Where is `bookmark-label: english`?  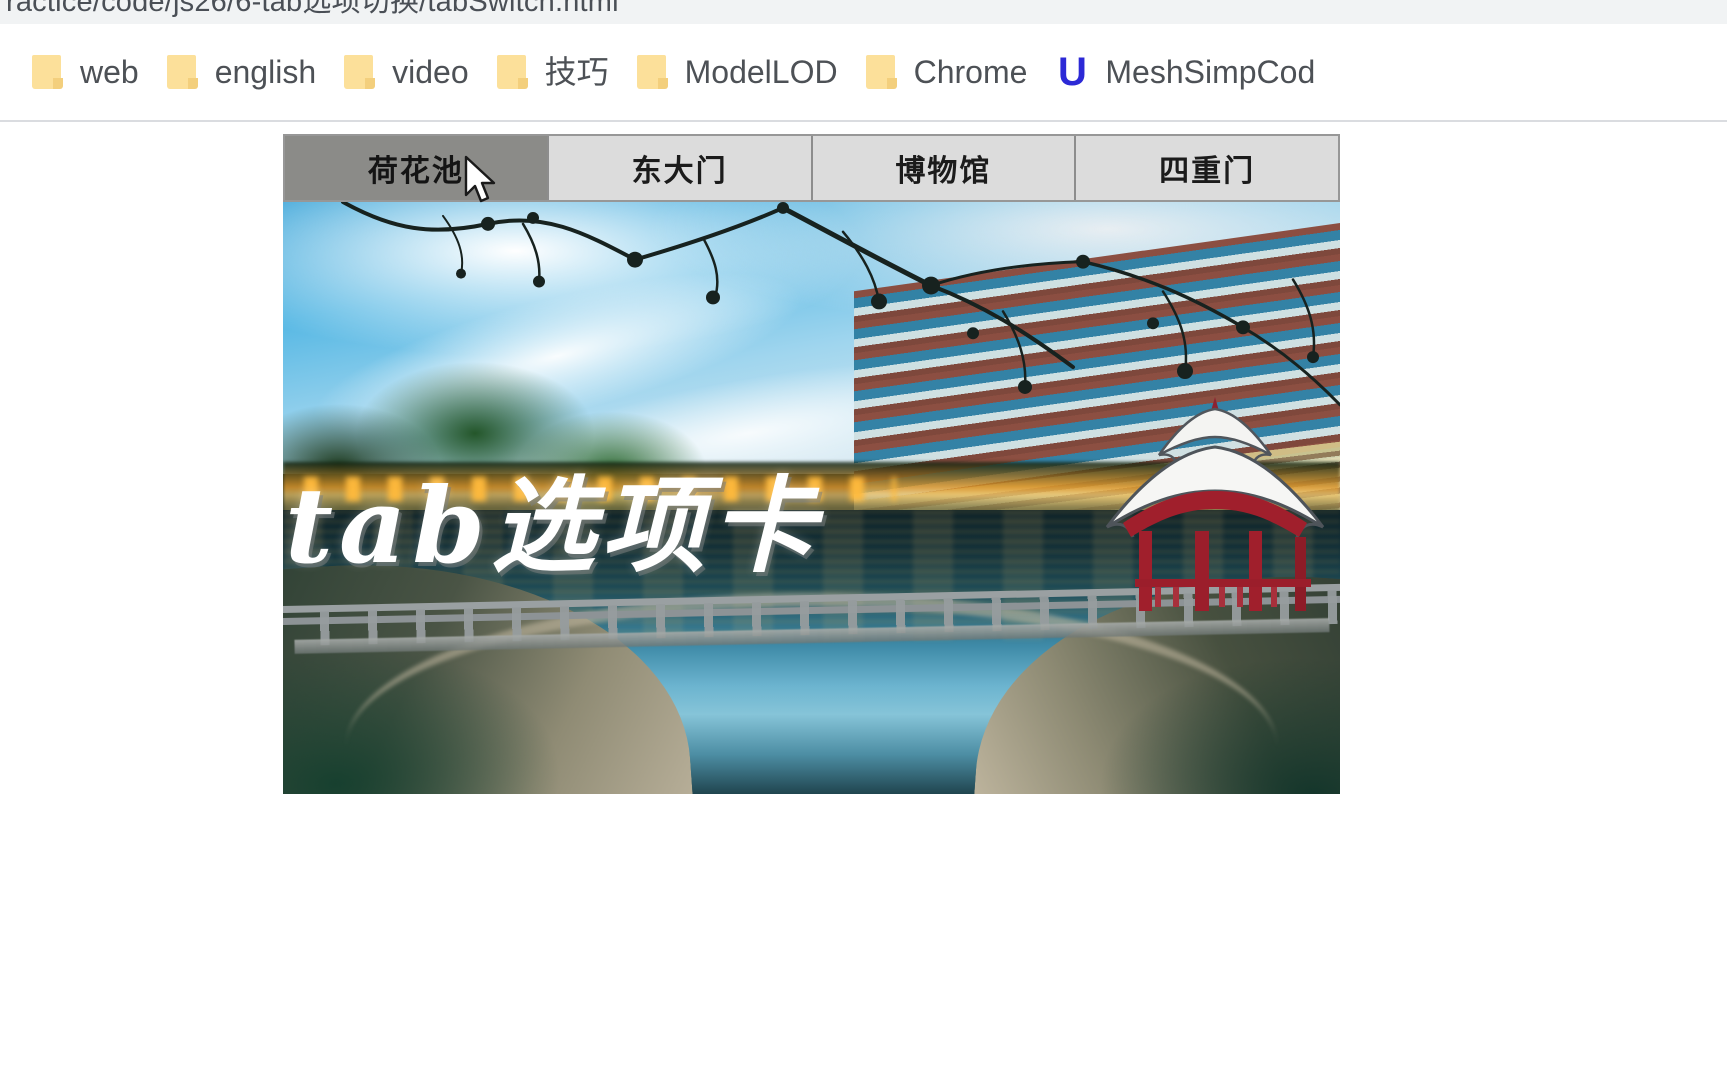 bookmark-label: english is located at coordinates (265, 72).